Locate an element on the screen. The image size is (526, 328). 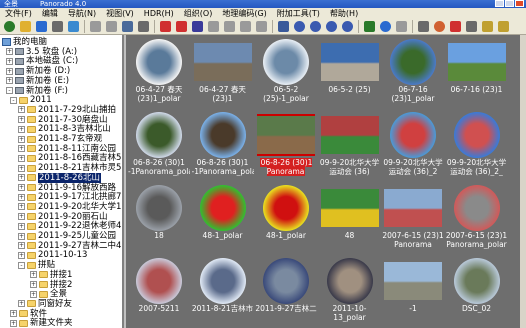
tree-item: +2011-10-13 is located at coordinates (52, 255).